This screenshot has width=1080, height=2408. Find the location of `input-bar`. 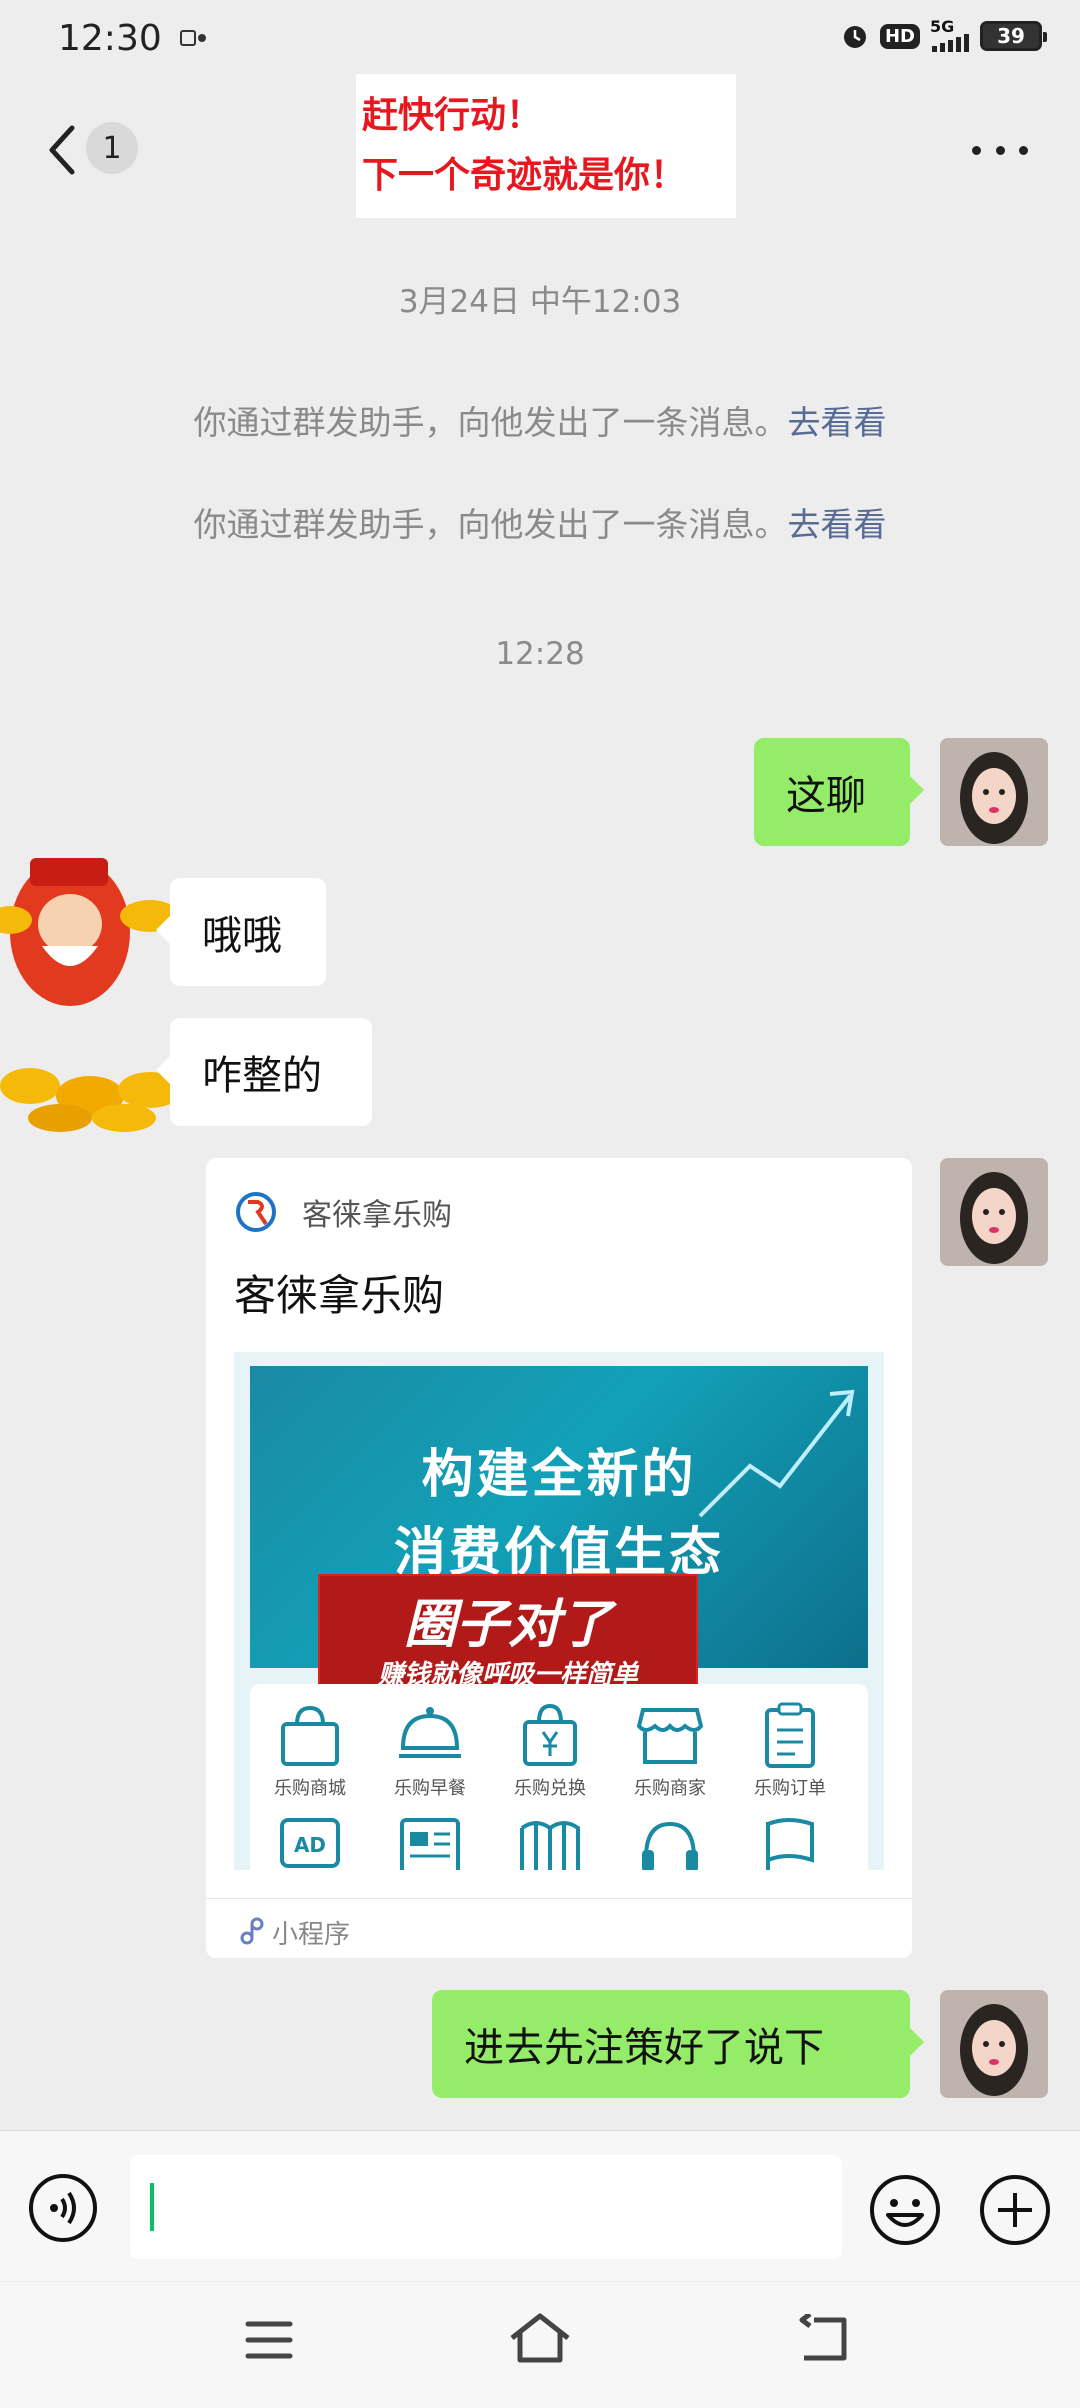

input-bar is located at coordinates (540, 2205).